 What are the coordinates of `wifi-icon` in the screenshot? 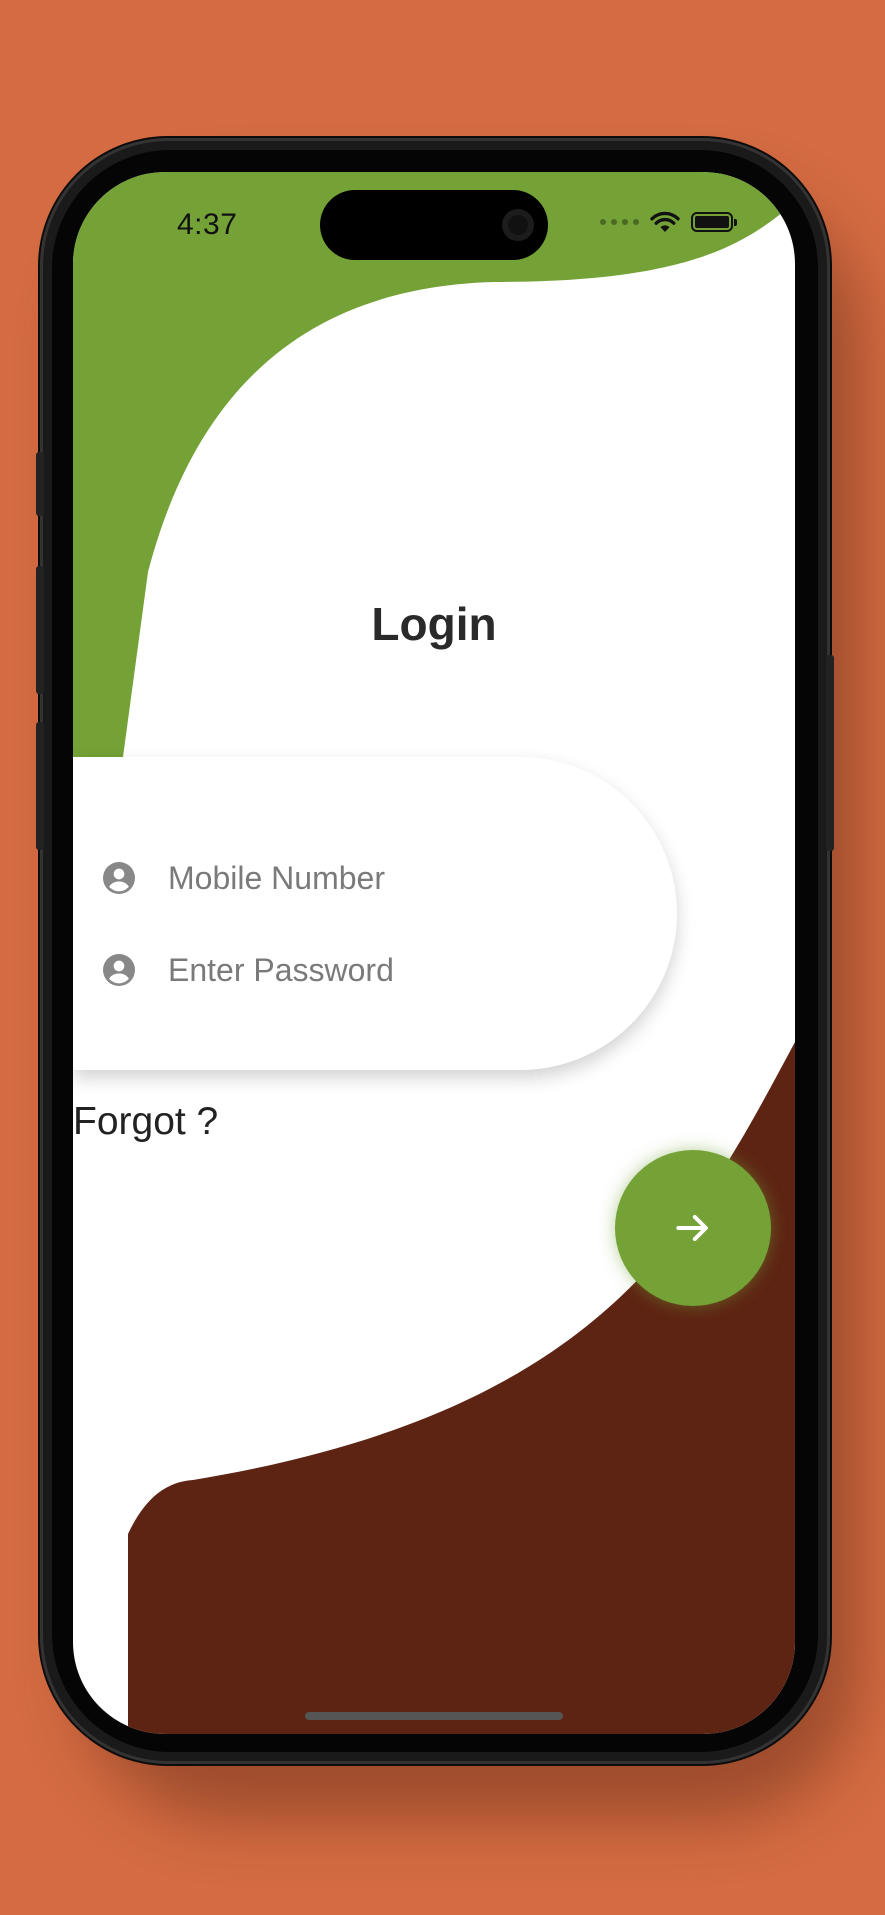 It's located at (665, 221).